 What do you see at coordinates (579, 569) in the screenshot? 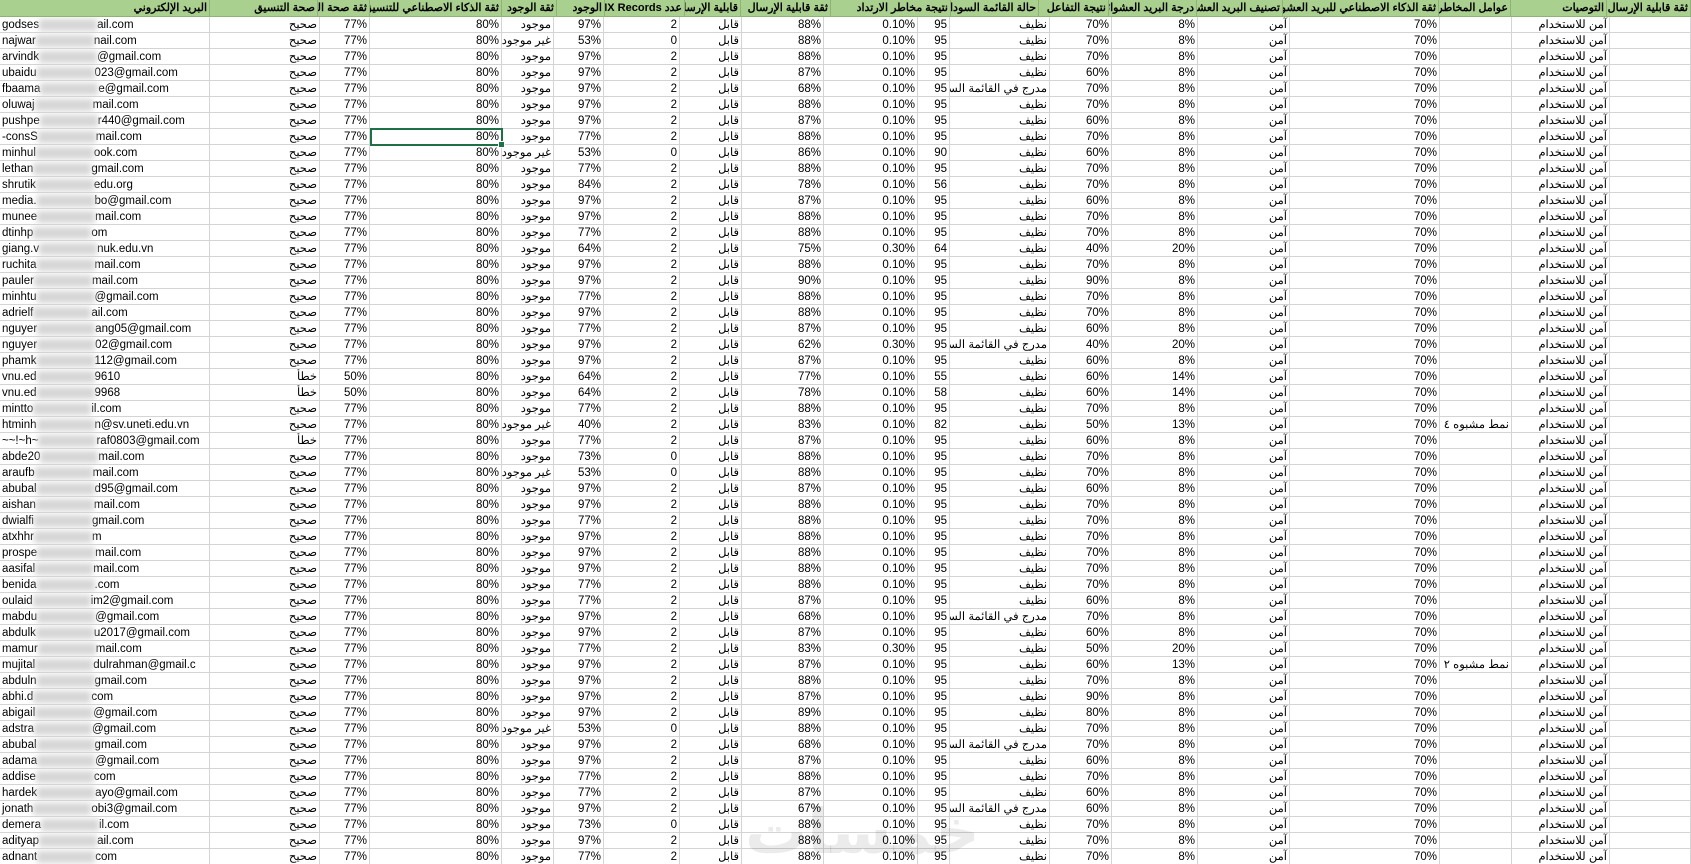
I see `data-cell: 97%` at bounding box center [579, 569].